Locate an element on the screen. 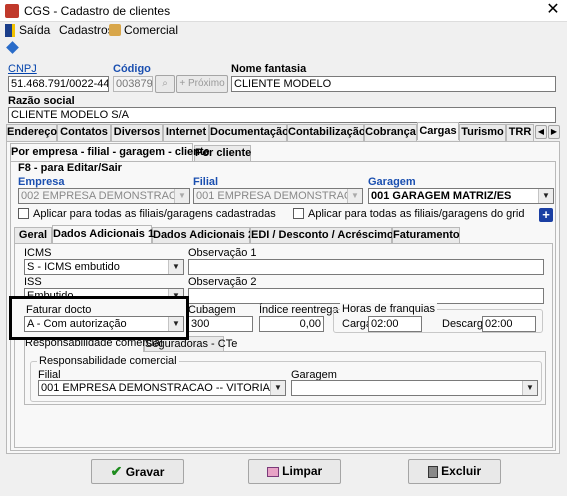  faturar-value: A - Com autorização is located at coordinates (77, 324).